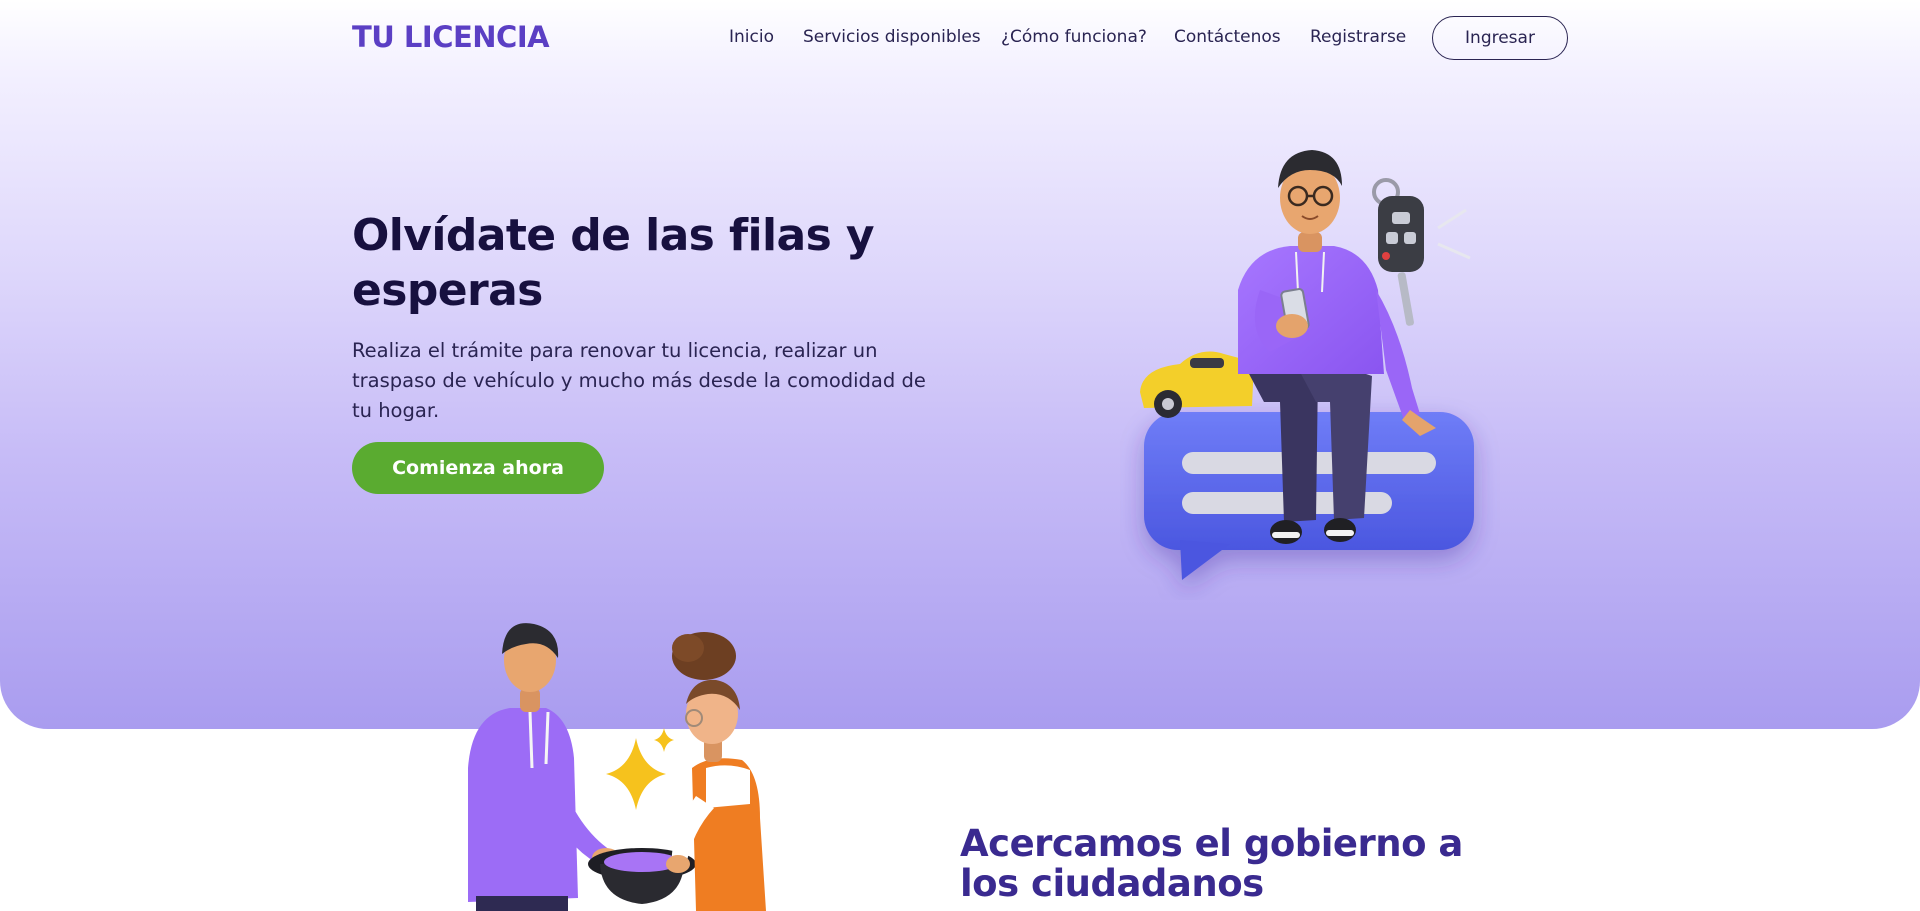 Image resolution: width=1920 pixels, height=911 pixels. I want to click on login-button: Ingresar, so click(1500, 38).